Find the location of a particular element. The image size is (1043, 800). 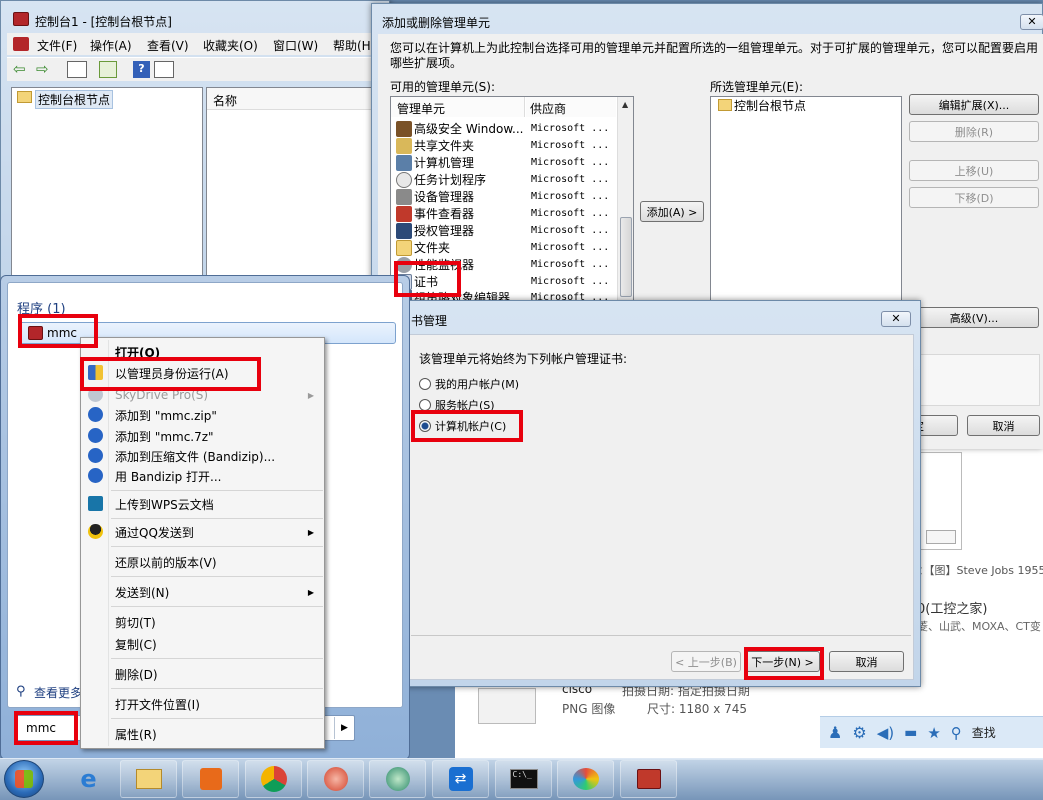

qq-find-label: 查找 is located at coordinates (984, 732).